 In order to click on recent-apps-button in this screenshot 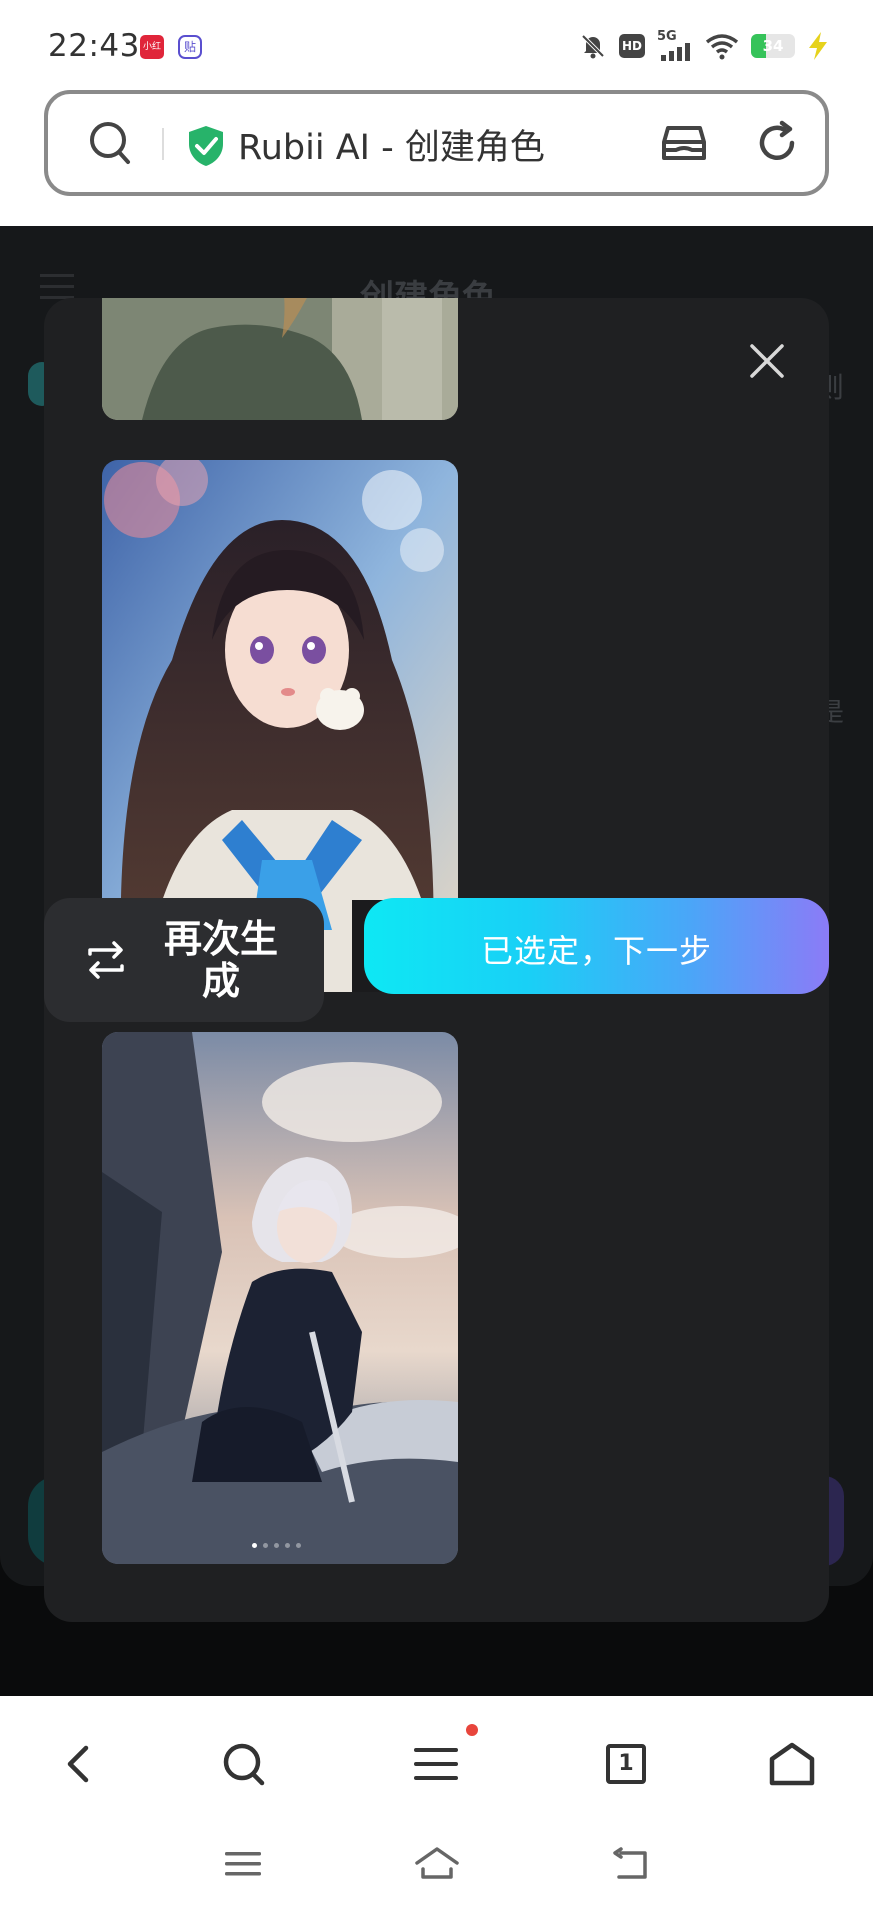, I will do `click(243, 1864)`.